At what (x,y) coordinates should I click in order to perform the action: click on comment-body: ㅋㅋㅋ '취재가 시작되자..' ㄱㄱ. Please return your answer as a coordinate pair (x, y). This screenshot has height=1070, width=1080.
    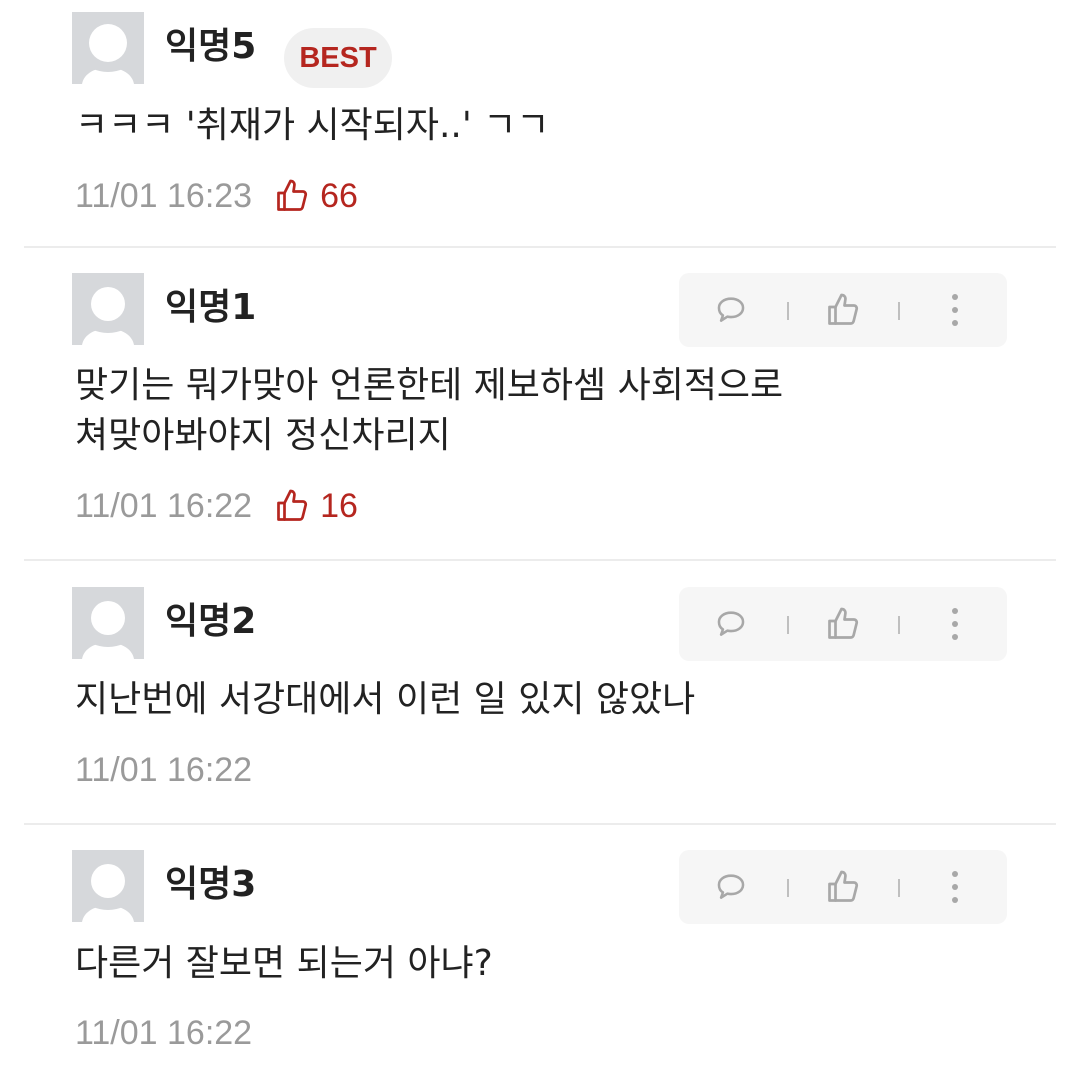
    Looking at the image, I should click on (312, 125).